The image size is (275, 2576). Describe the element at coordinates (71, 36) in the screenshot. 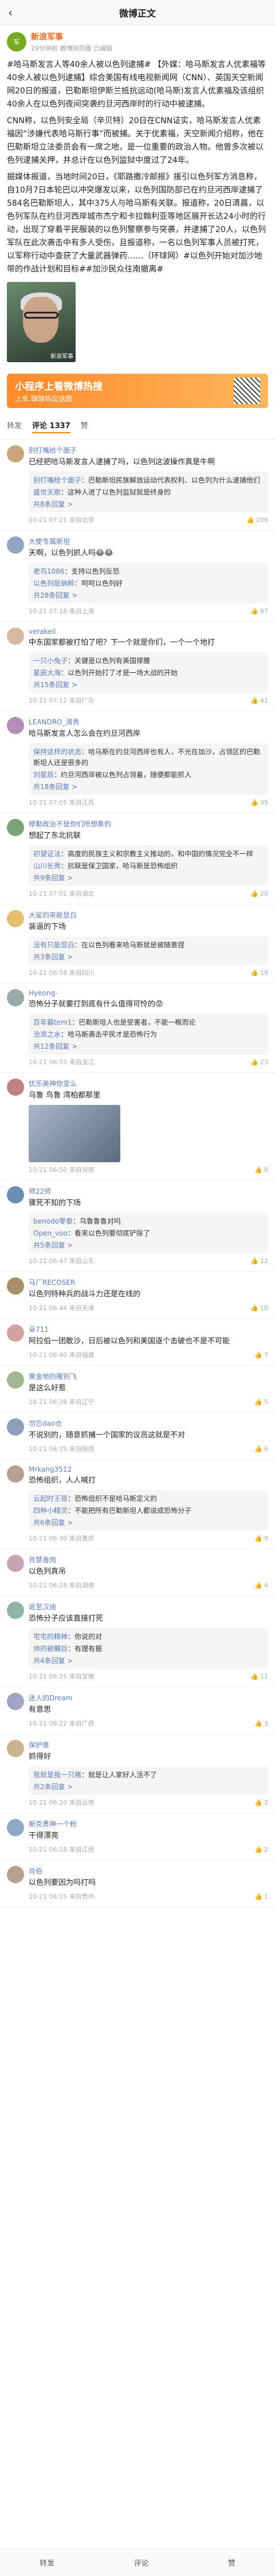

I see `author-name: 新浪军事` at that location.